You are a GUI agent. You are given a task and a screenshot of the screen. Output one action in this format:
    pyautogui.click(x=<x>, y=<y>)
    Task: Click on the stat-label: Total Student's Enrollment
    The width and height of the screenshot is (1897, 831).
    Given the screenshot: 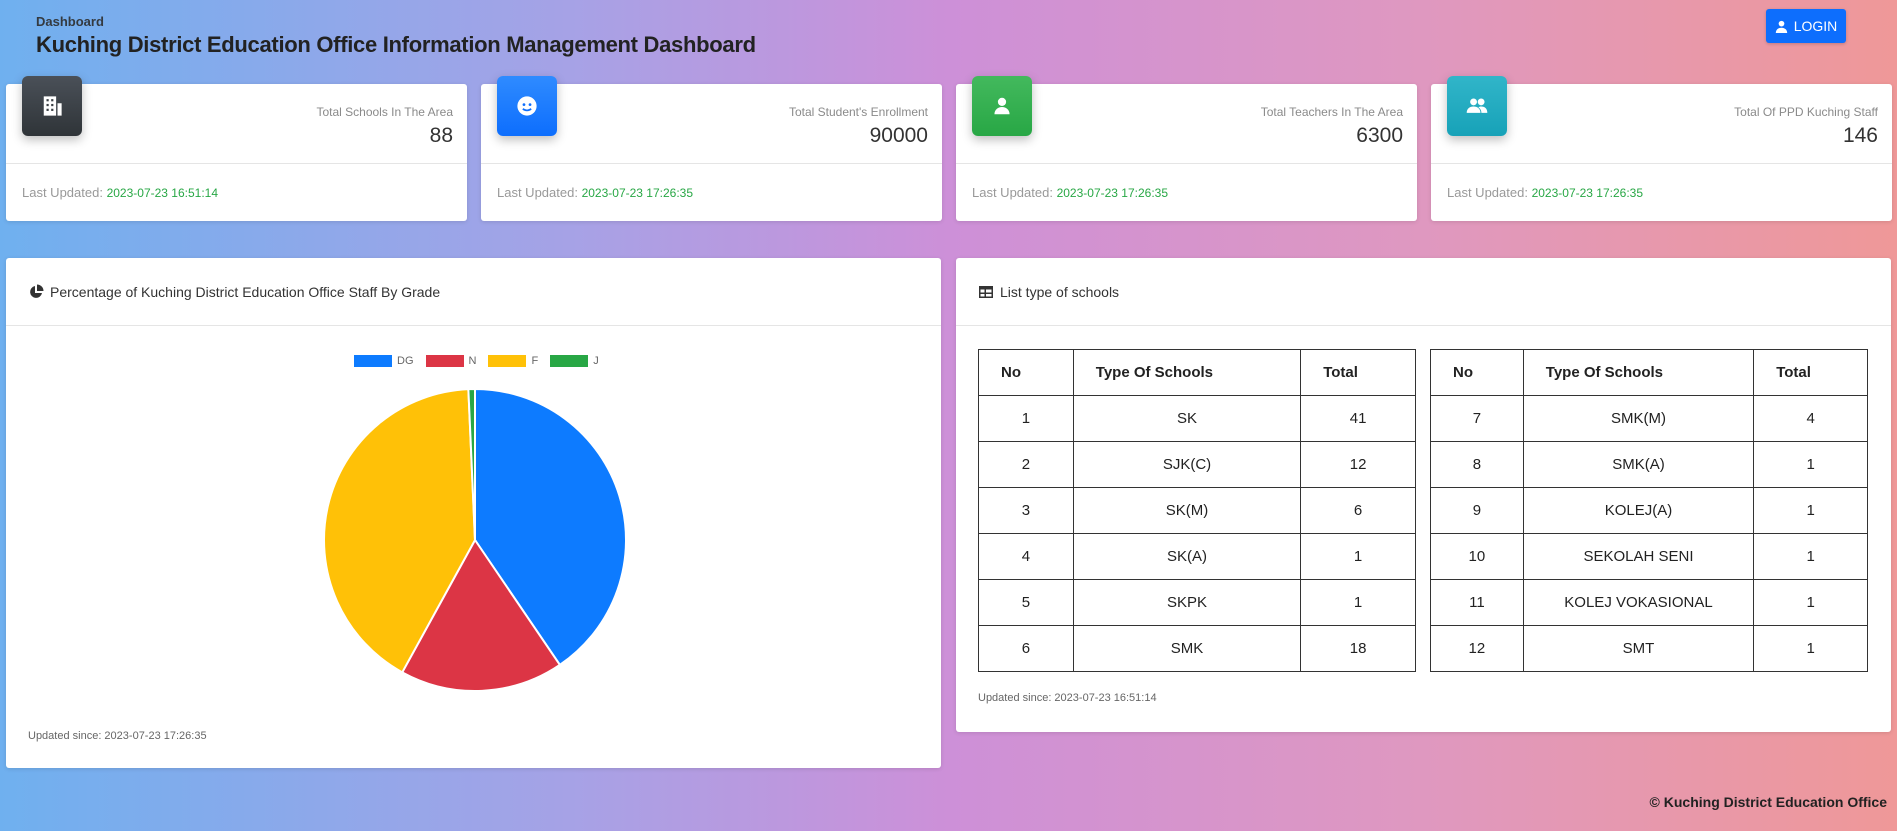 What is the action you would take?
    pyautogui.click(x=858, y=112)
    